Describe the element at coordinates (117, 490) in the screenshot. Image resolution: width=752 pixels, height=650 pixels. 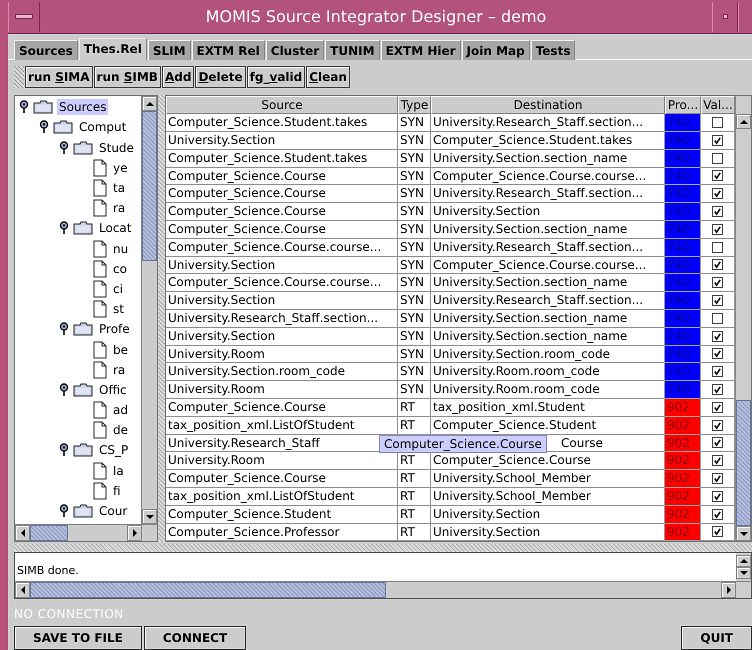
I see `tree-node: fi` at that location.